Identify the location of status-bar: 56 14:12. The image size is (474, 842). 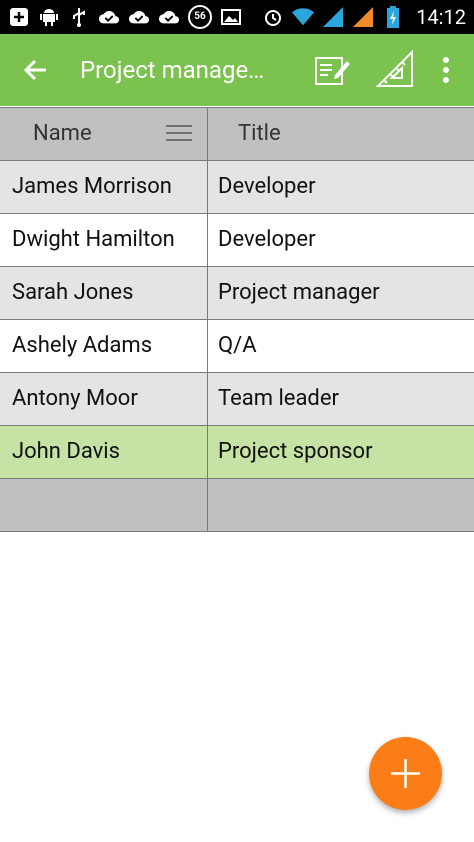
(237, 17).